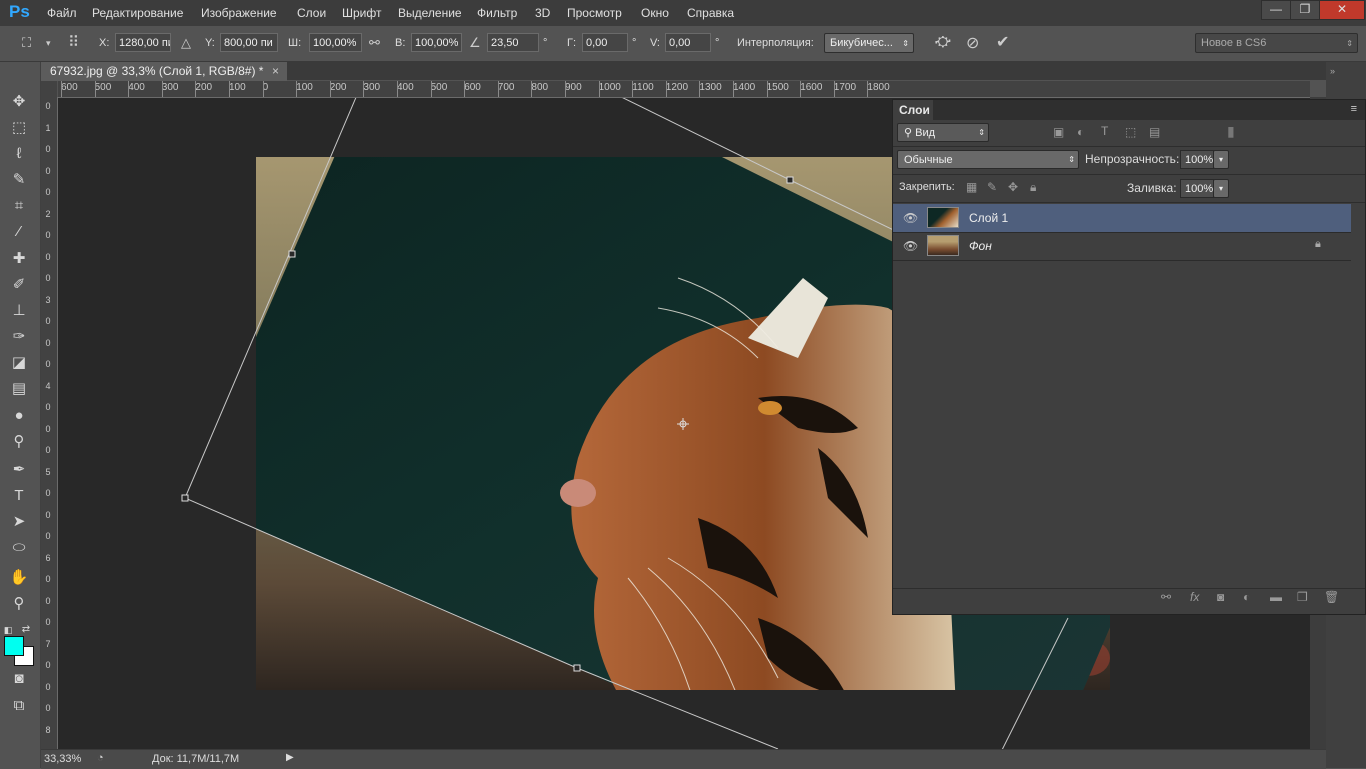  What do you see at coordinates (436, 42) in the screenshot?
I see `height-input: 100,00%` at bounding box center [436, 42].